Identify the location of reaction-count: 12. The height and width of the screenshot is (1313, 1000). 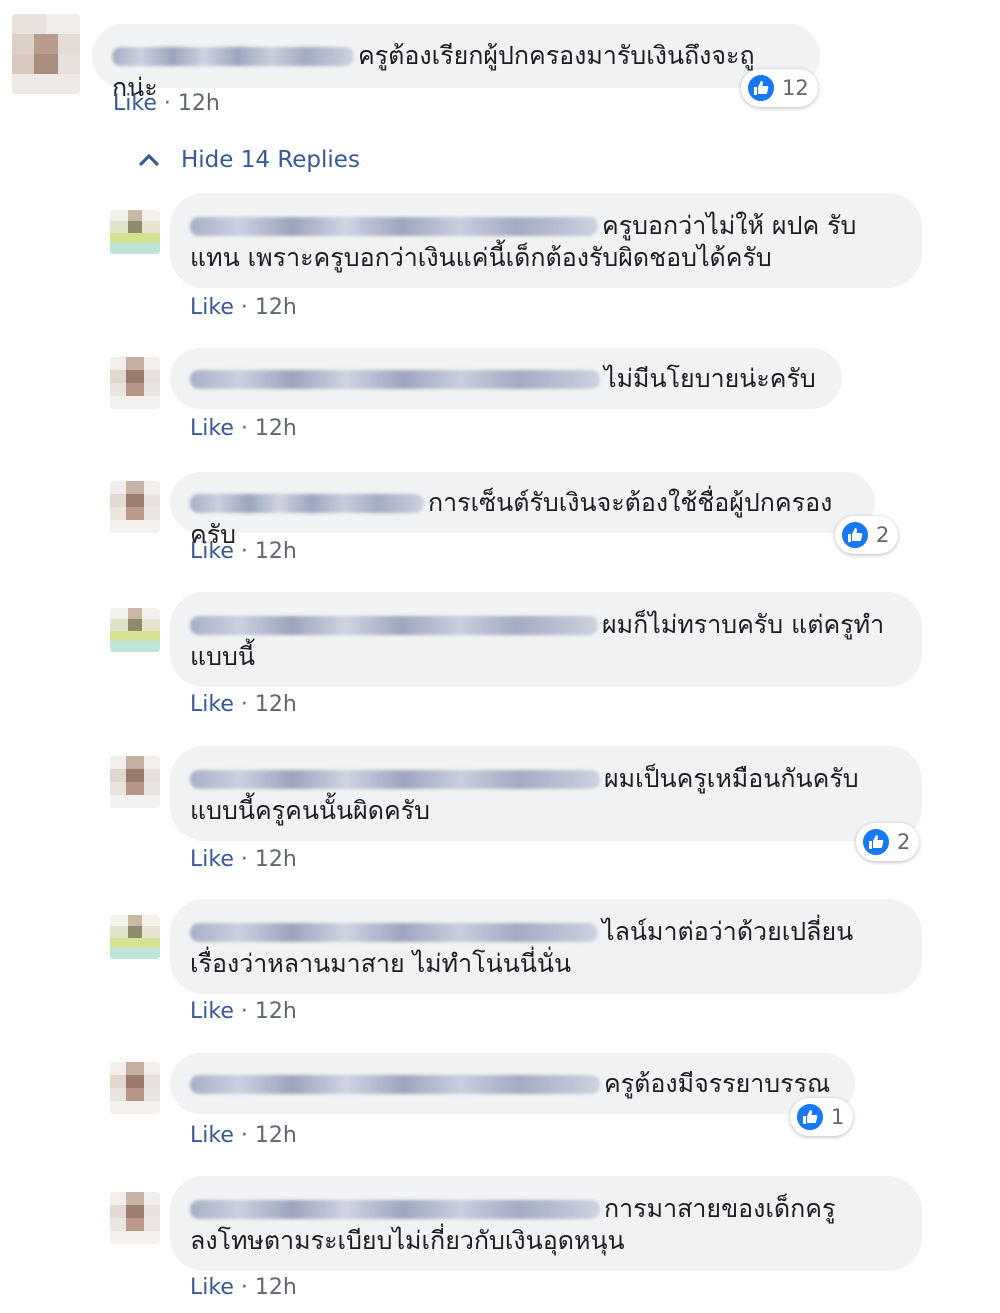
(779, 88).